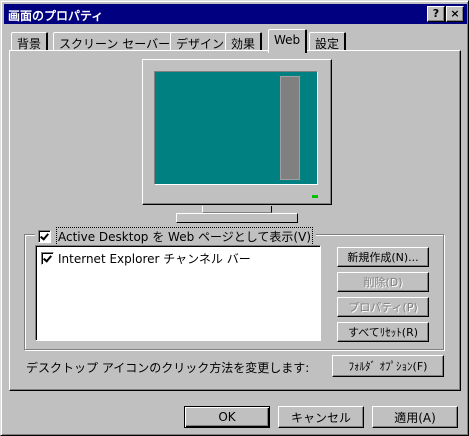  I want to click on help-button: ?, so click(436, 14).